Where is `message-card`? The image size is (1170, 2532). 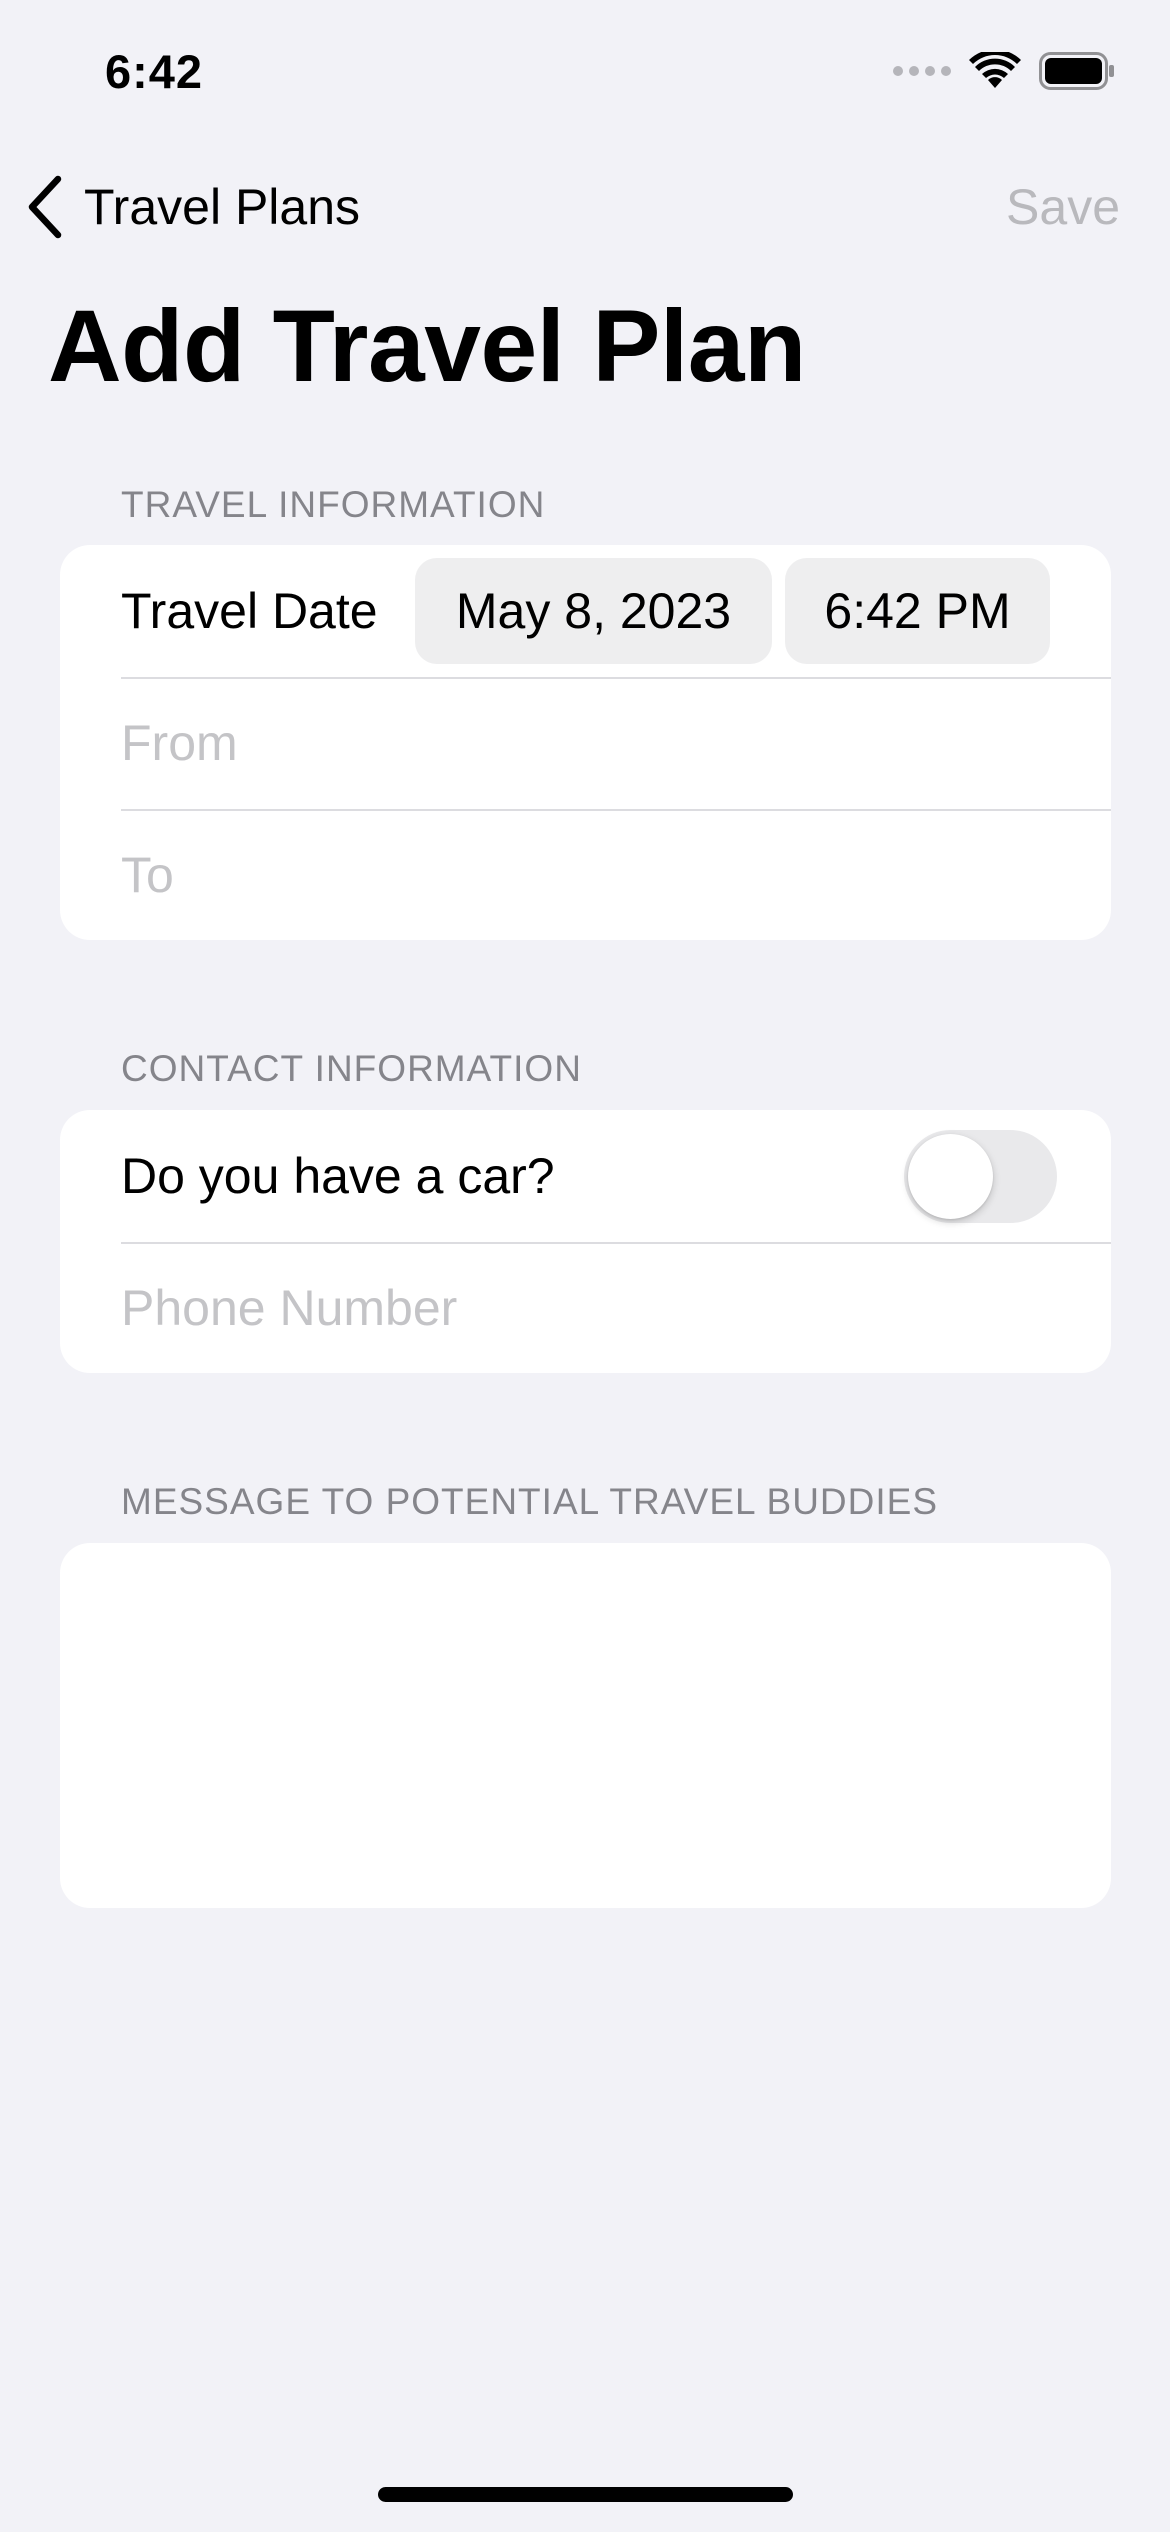
message-card is located at coordinates (585, 1725).